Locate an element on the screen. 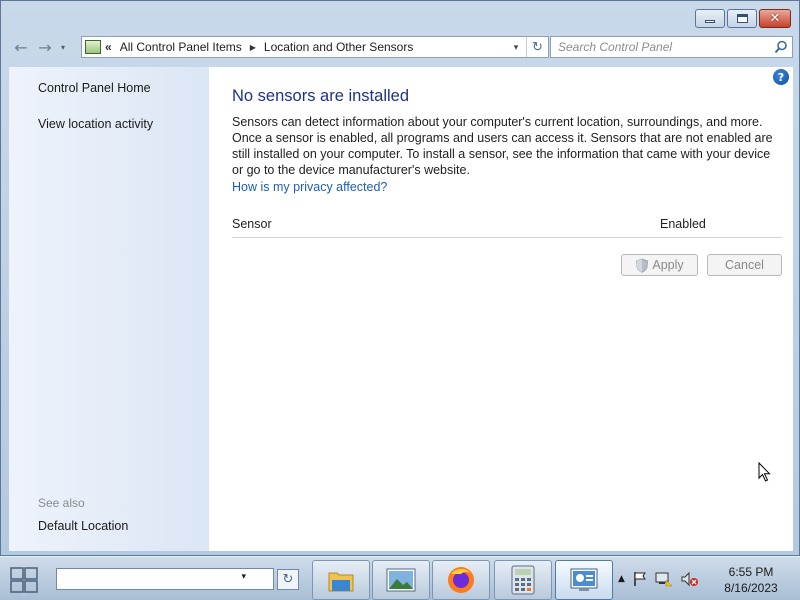 This screenshot has width=800, height=600. search-box: Search Control Panel is located at coordinates (671, 47).